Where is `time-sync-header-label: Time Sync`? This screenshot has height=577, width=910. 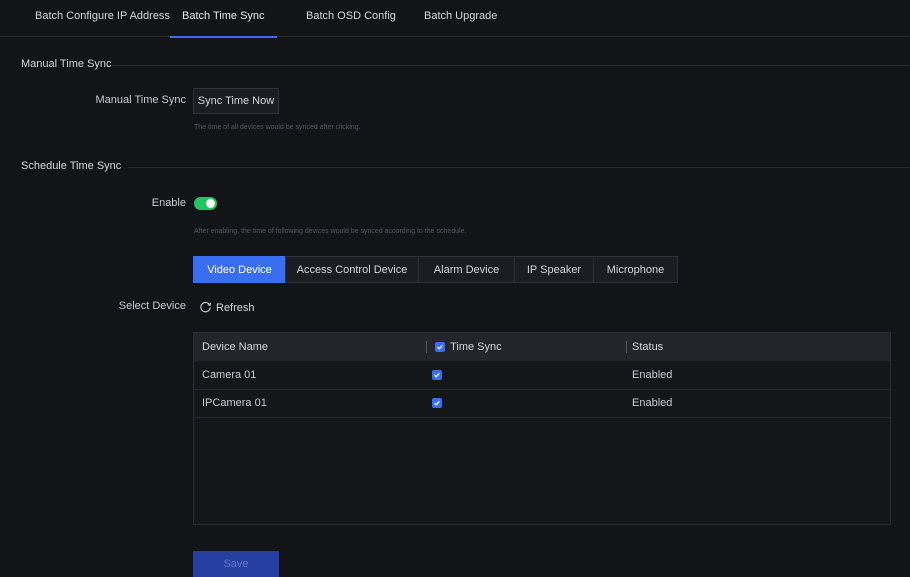 time-sync-header-label: Time Sync is located at coordinates (476, 347).